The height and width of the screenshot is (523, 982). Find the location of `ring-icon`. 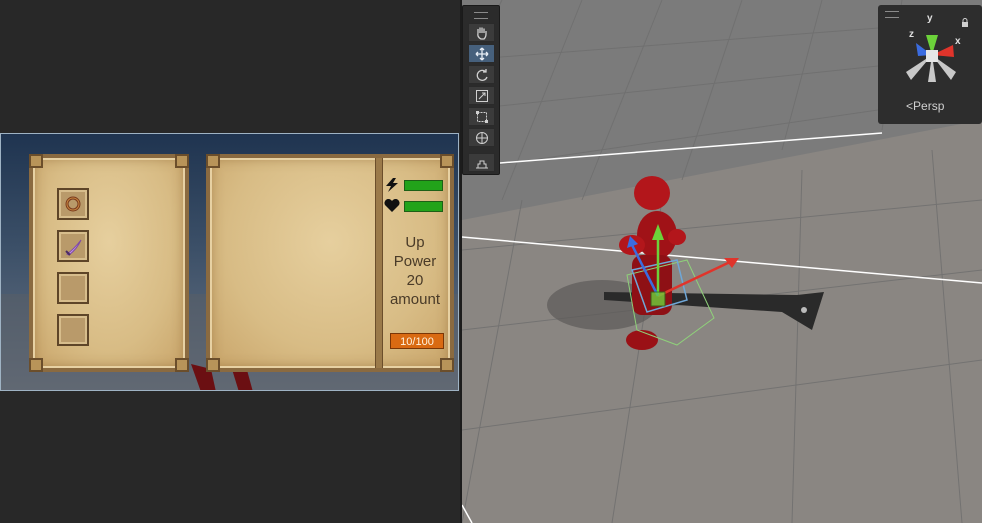

ring-icon is located at coordinates (73, 204).